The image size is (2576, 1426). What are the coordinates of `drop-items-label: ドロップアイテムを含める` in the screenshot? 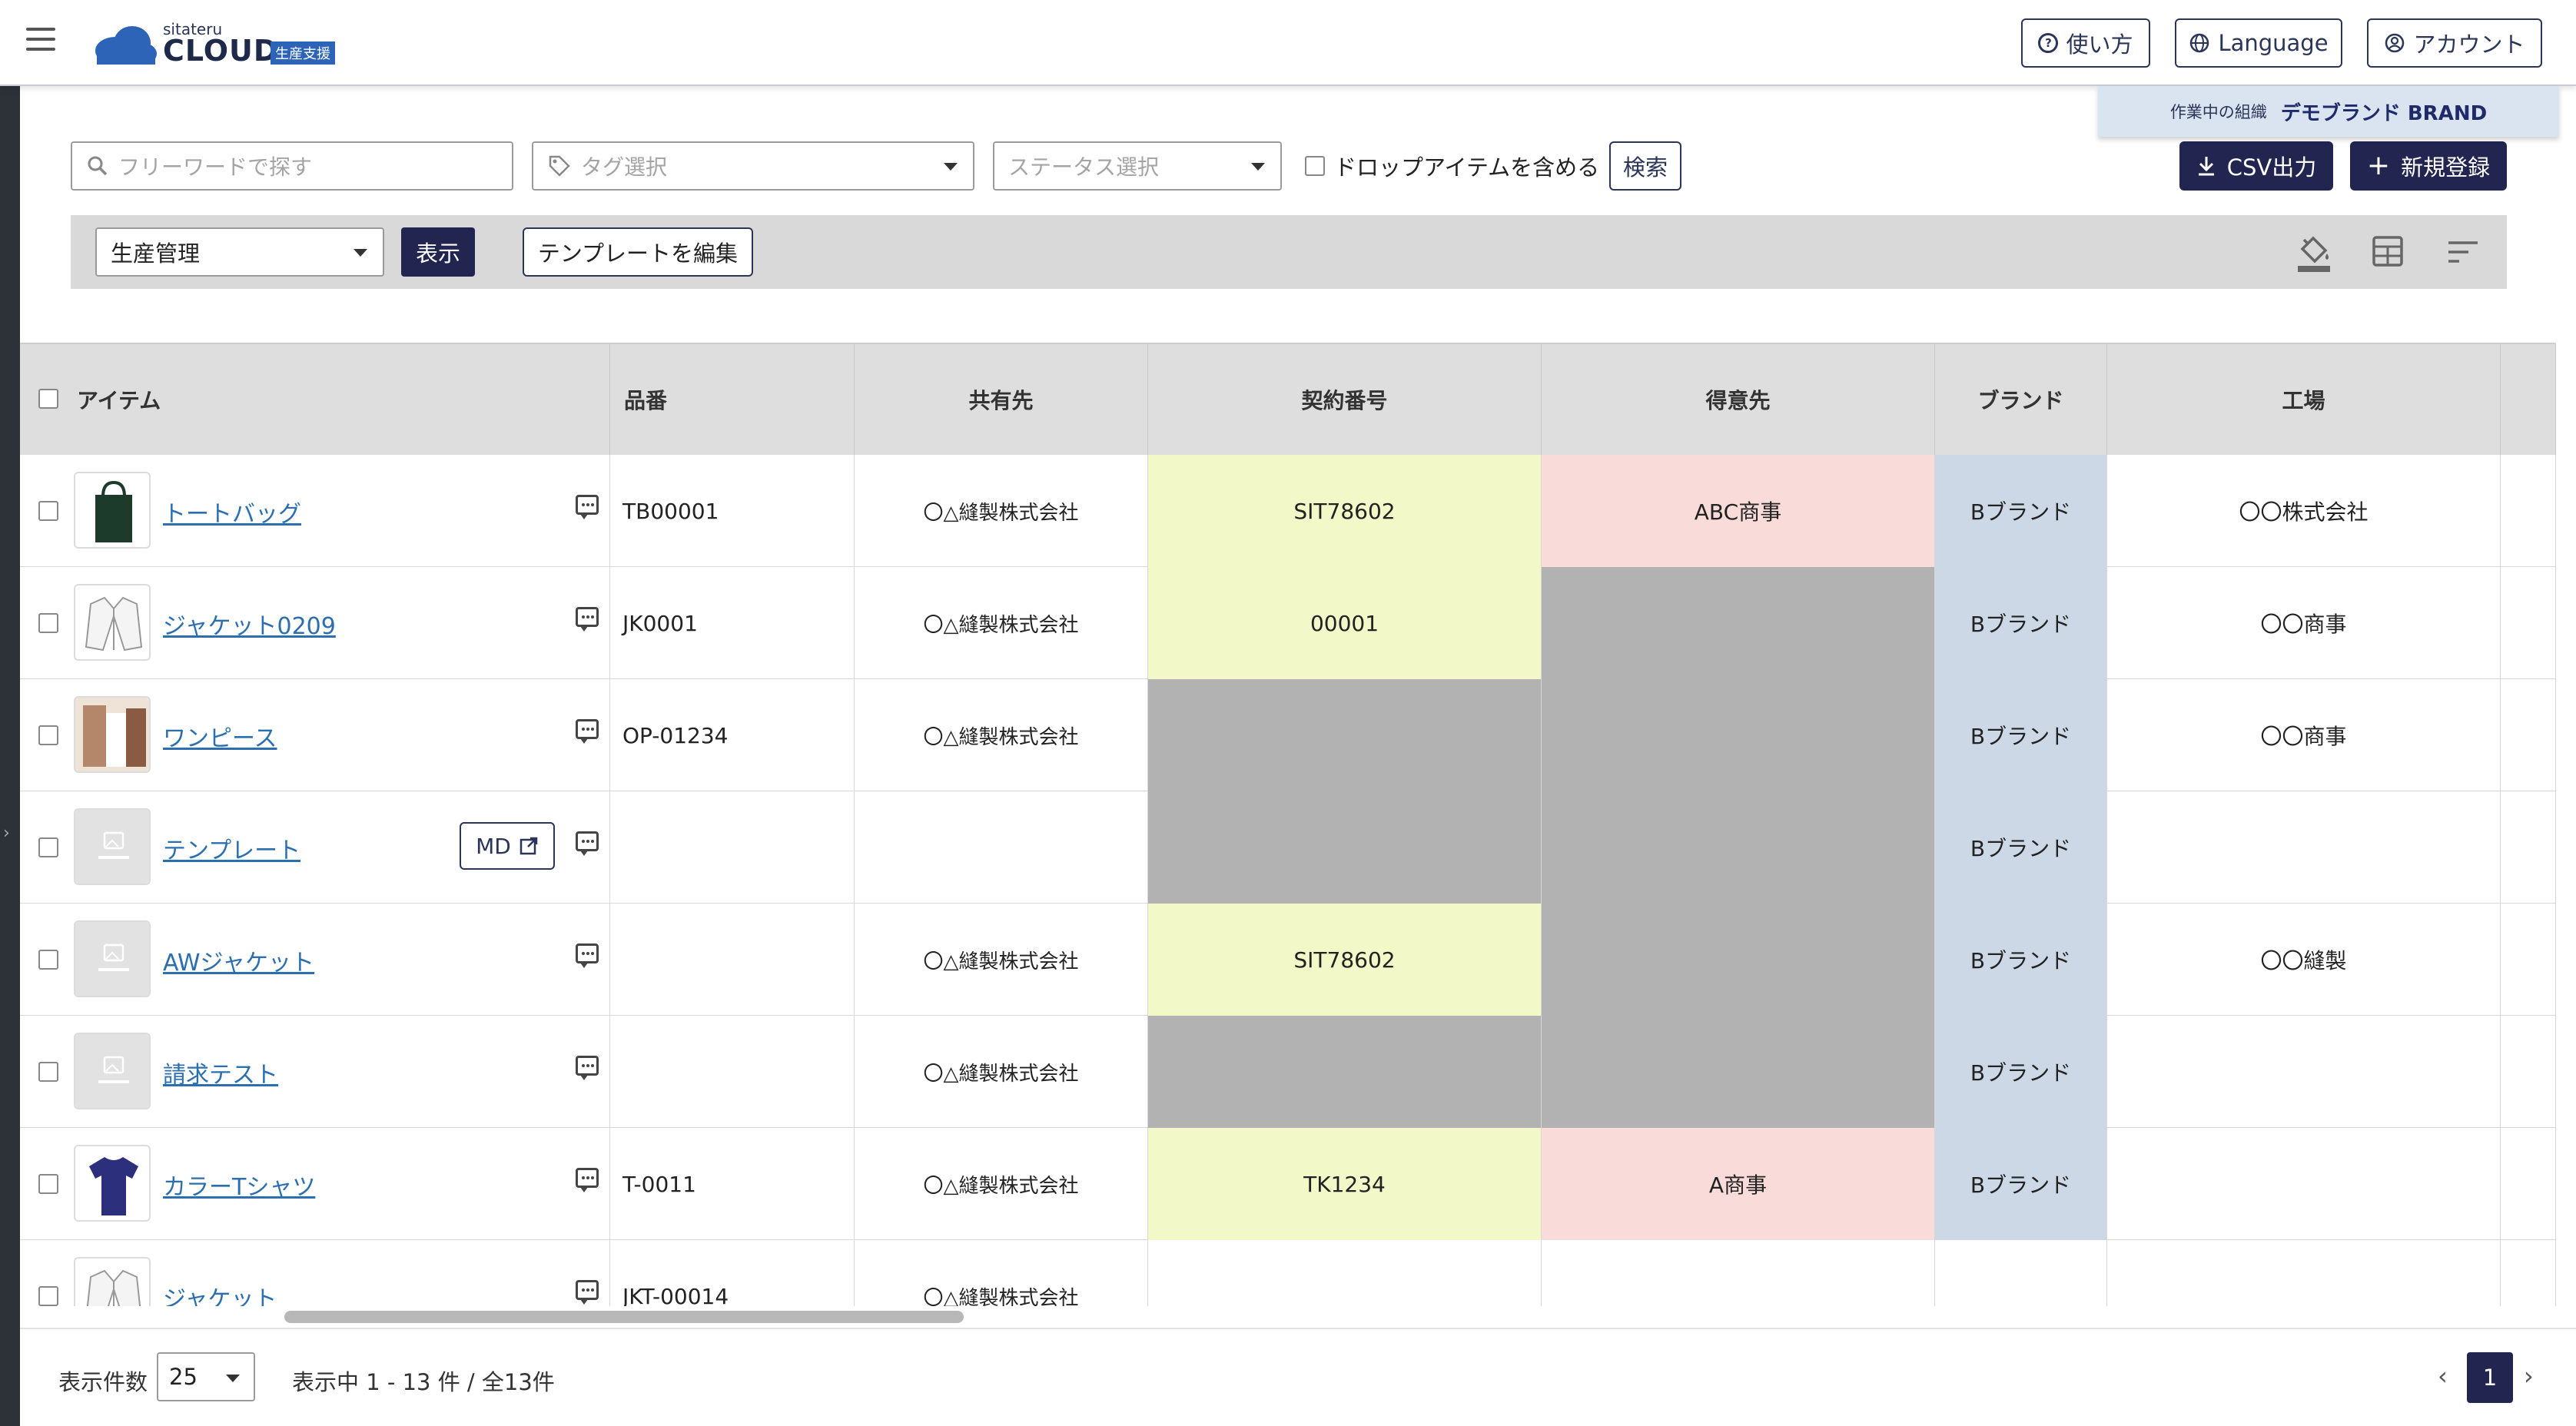 It's located at (1467, 167).